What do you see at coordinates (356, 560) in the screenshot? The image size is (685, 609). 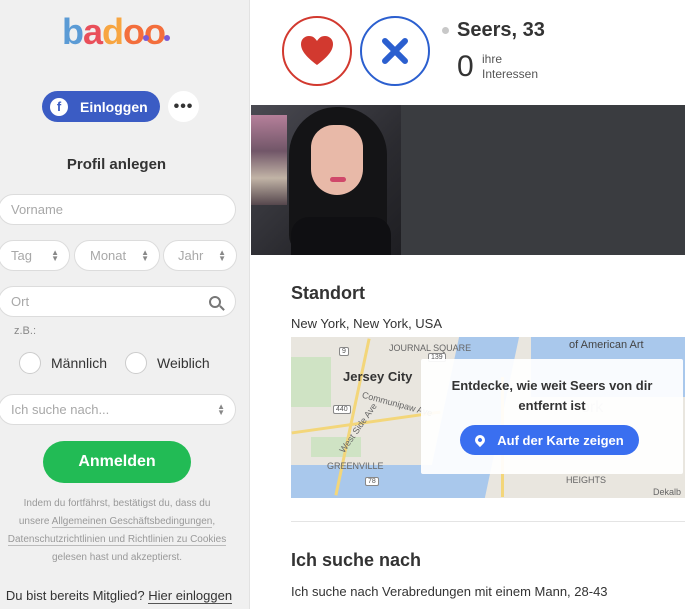 I see `looking-for-heading: Ich suche nach` at bounding box center [356, 560].